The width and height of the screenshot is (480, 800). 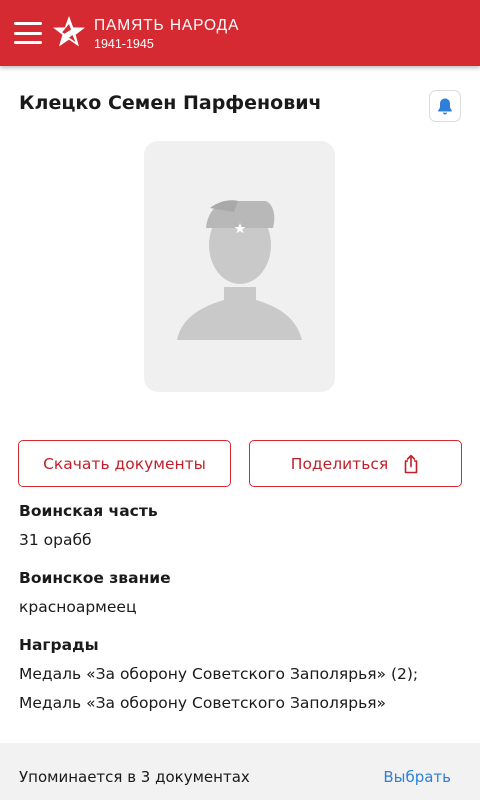 I want to click on share-icon, so click(x=411, y=463).